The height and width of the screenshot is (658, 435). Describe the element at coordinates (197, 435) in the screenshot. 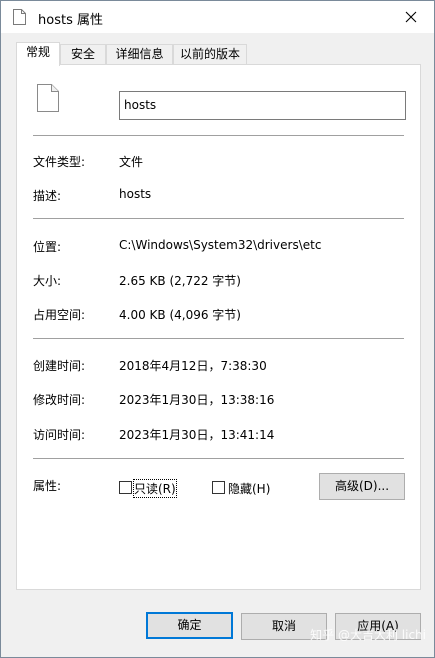

I see `accessed-value: 2023年1月30日，13:41:14` at that location.